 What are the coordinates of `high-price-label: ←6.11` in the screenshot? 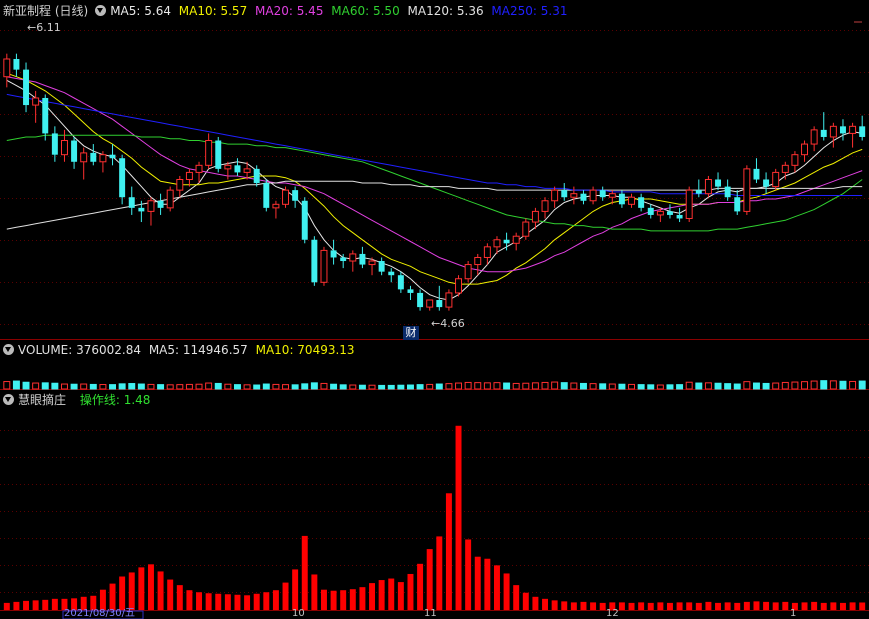 It's located at (44, 27).